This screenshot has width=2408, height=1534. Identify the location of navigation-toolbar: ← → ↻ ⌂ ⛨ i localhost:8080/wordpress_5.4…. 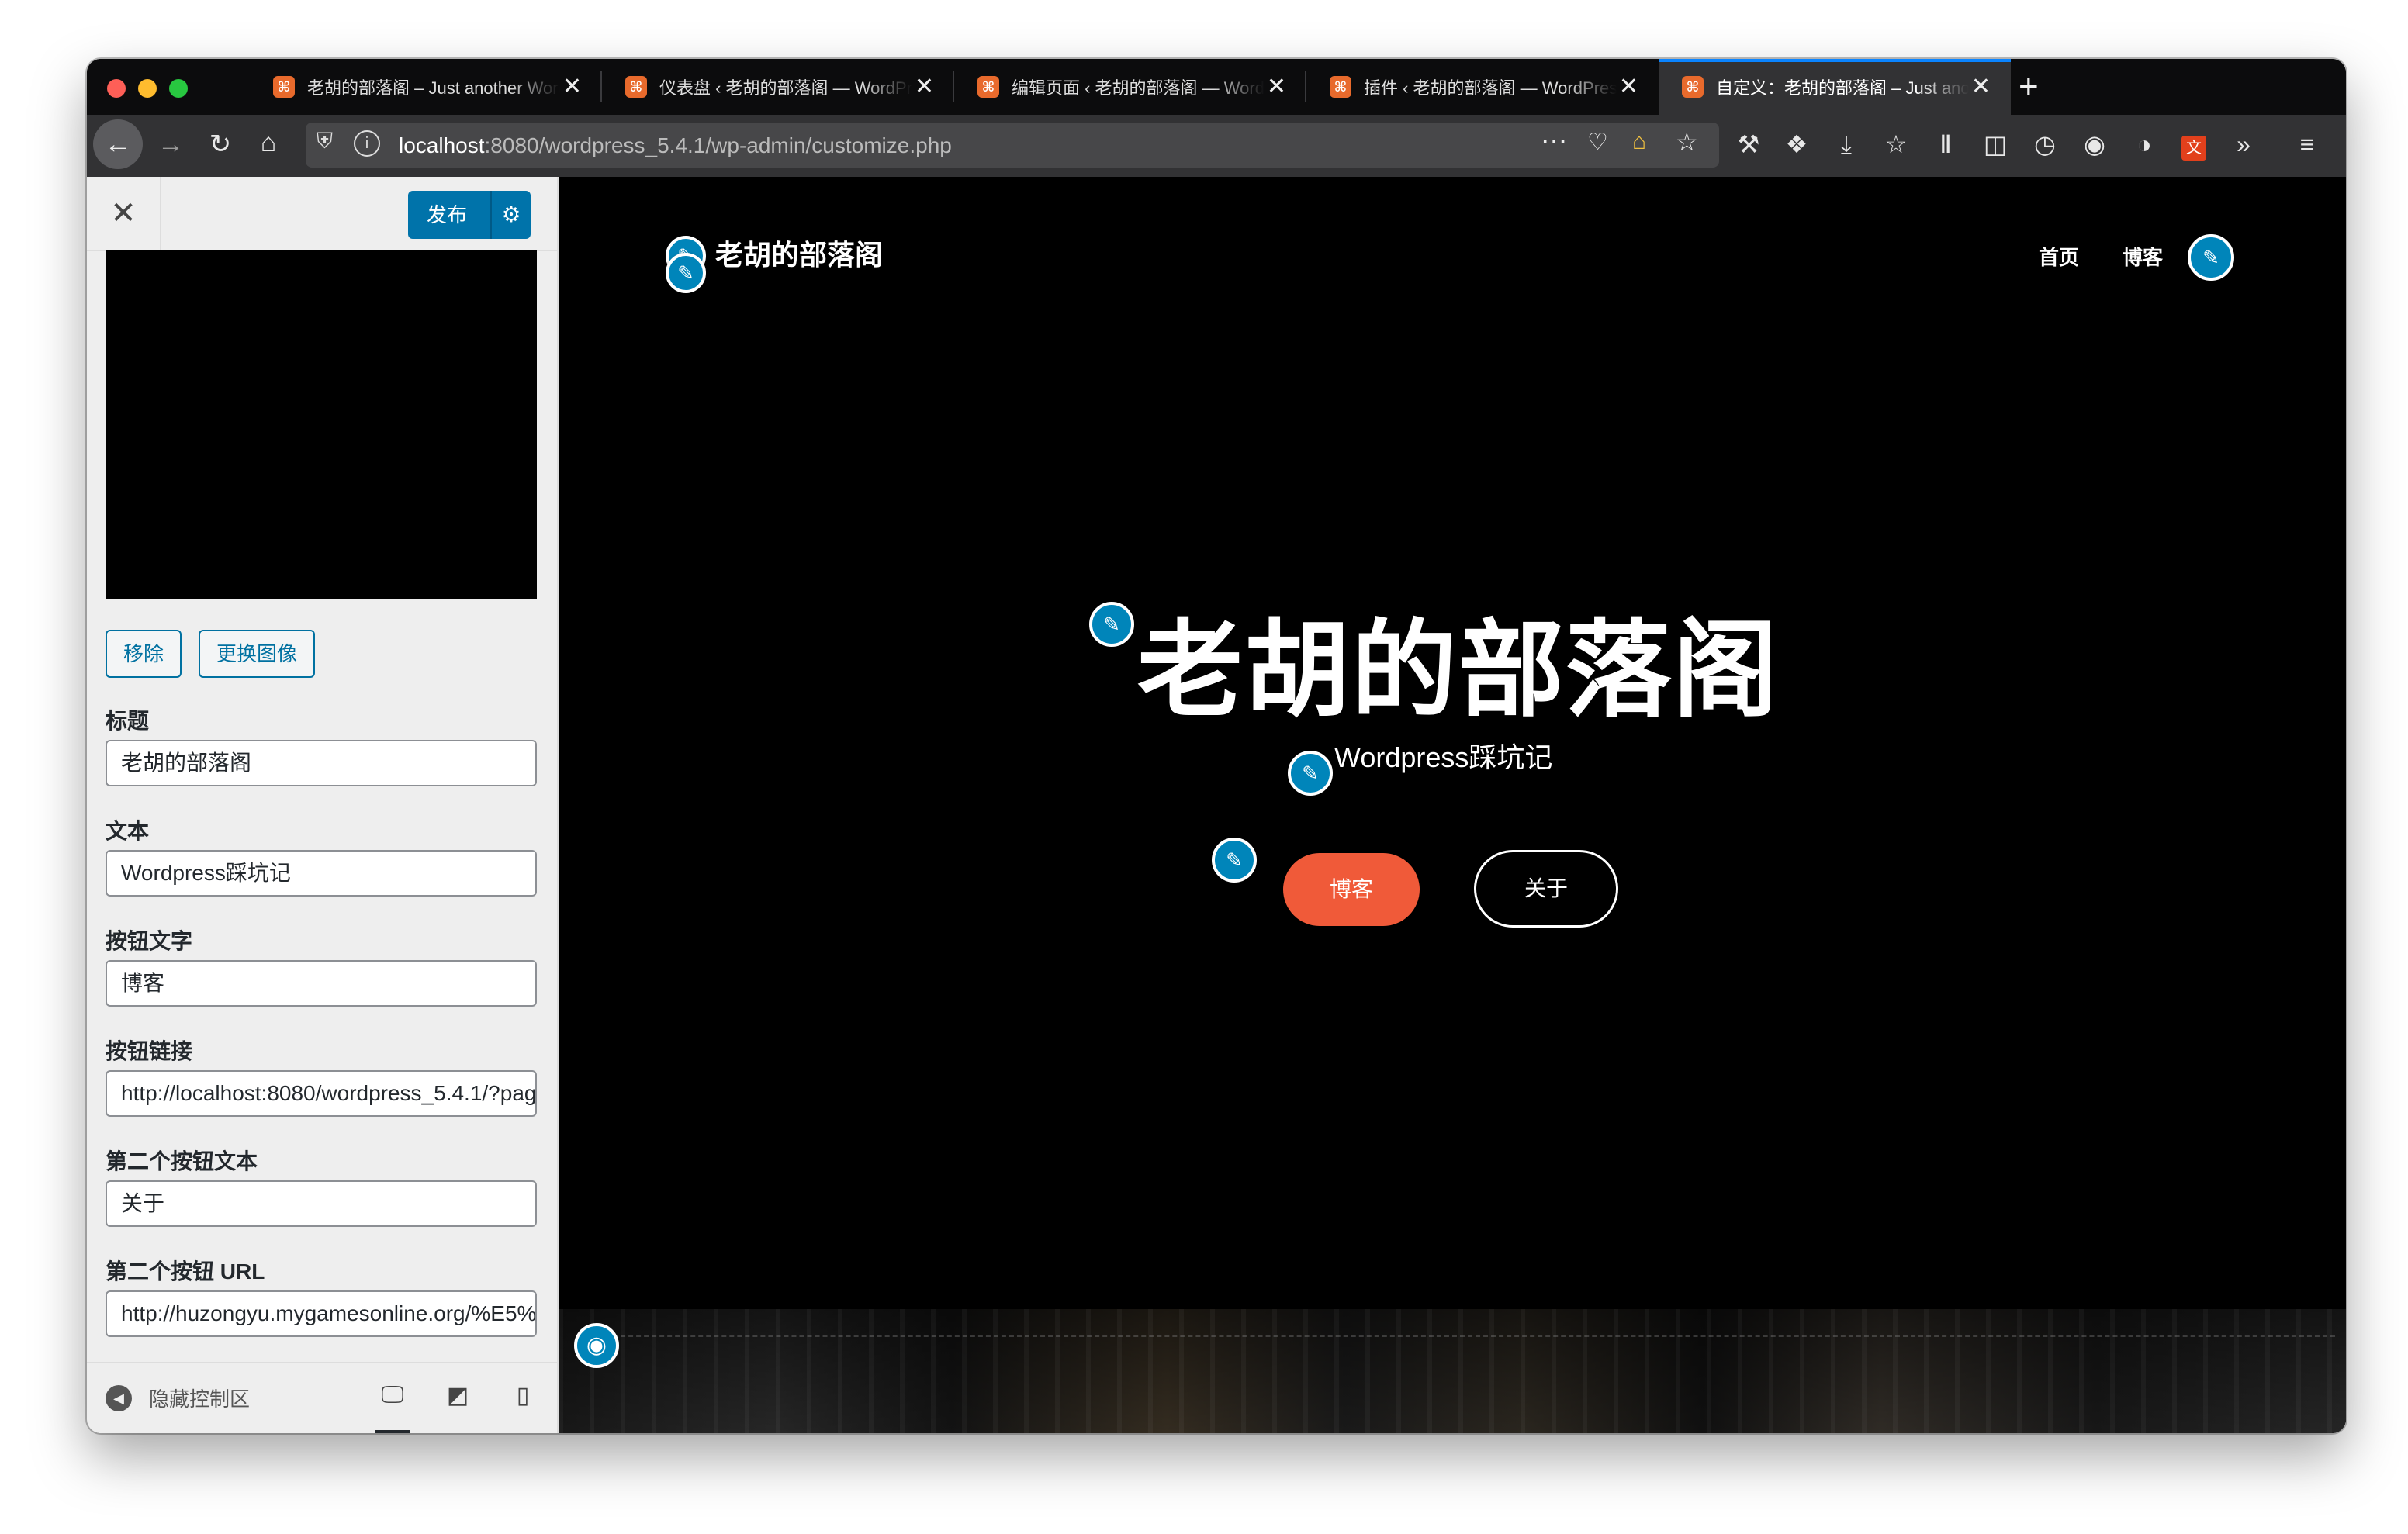
(1216, 146).